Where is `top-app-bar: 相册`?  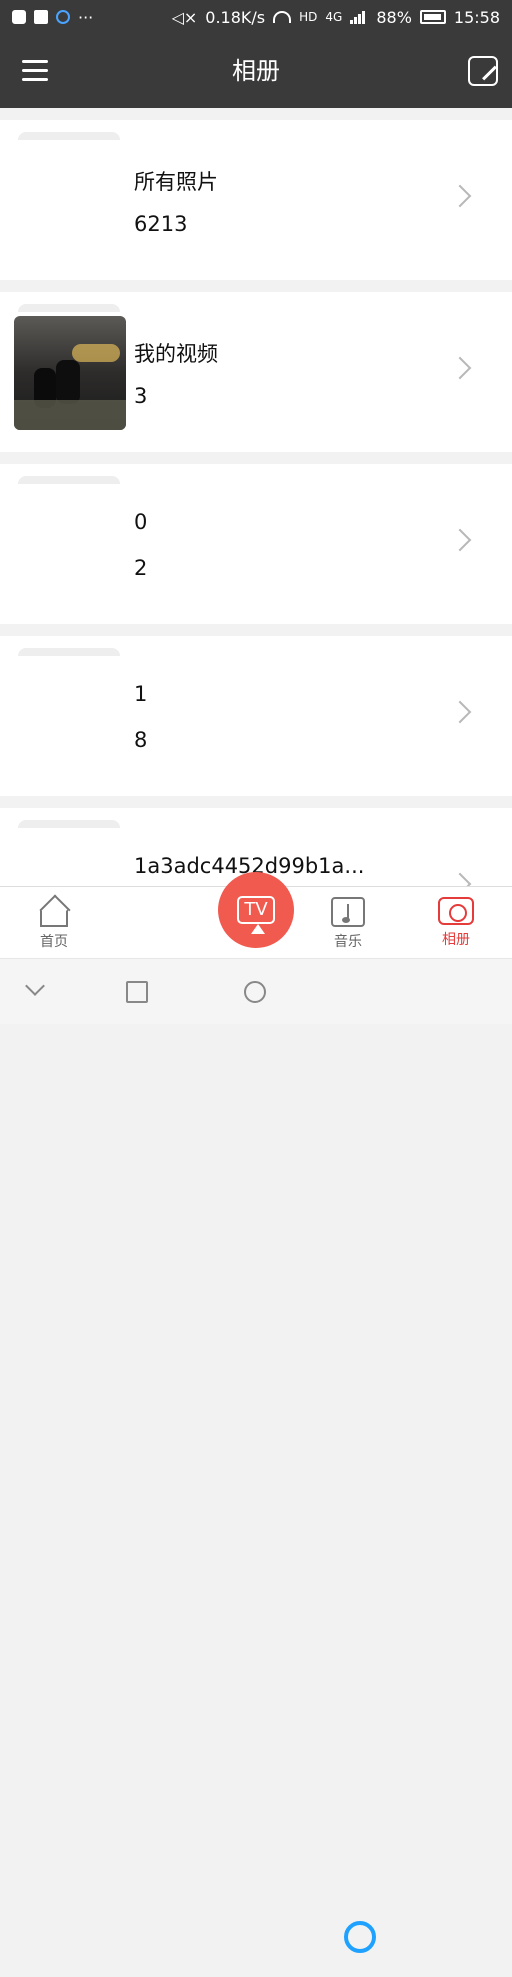 top-app-bar: 相册 is located at coordinates (256, 71).